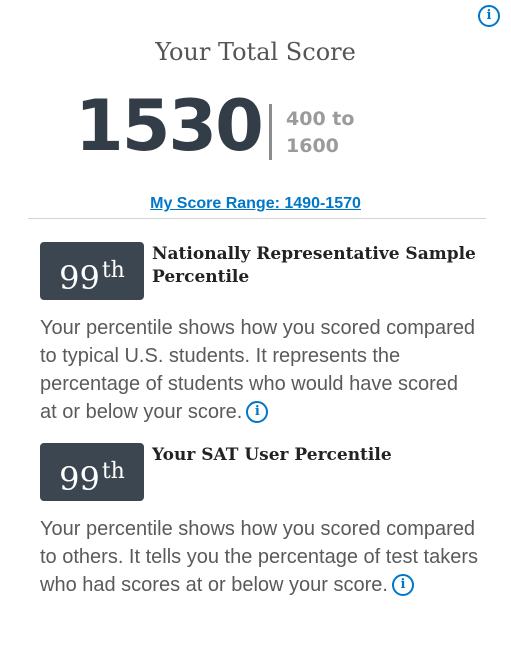 This screenshot has width=511, height=652. Describe the element at coordinates (312, 146) in the screenshot. I see `score-scale-max: 1600` at that location.